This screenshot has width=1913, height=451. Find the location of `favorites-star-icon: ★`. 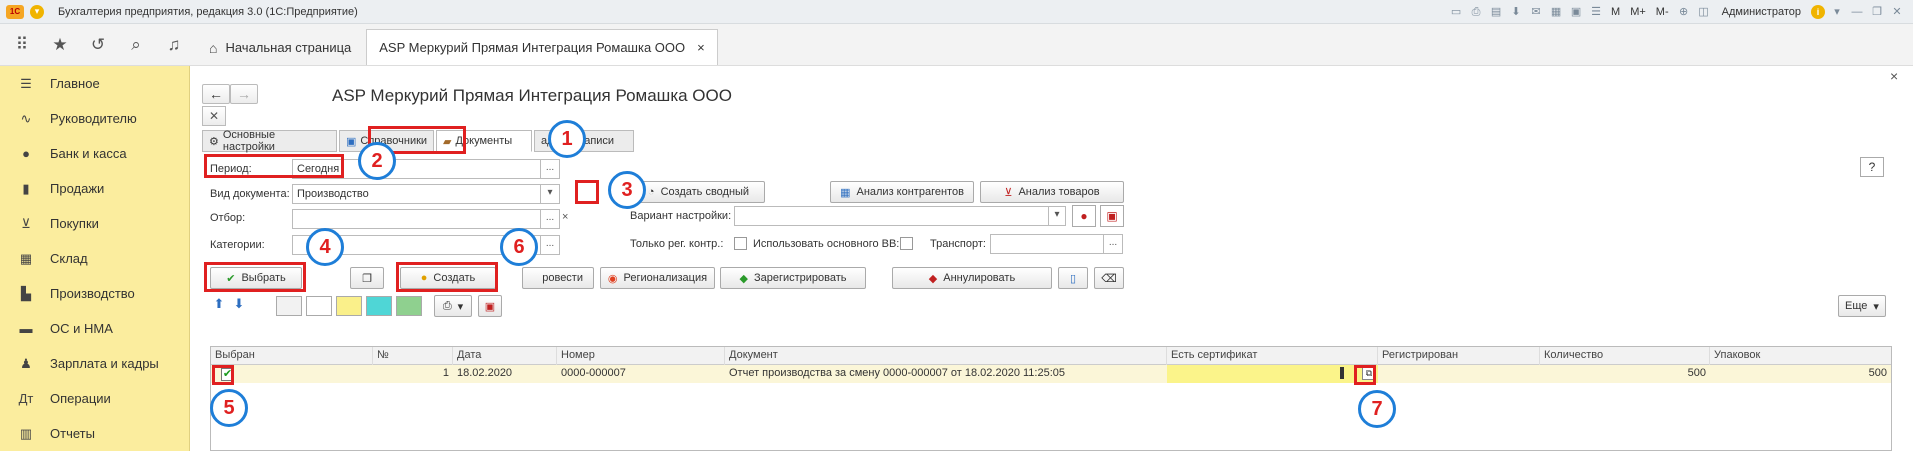

favorites-star-icon: ★ is located at coordinates (60, 45).